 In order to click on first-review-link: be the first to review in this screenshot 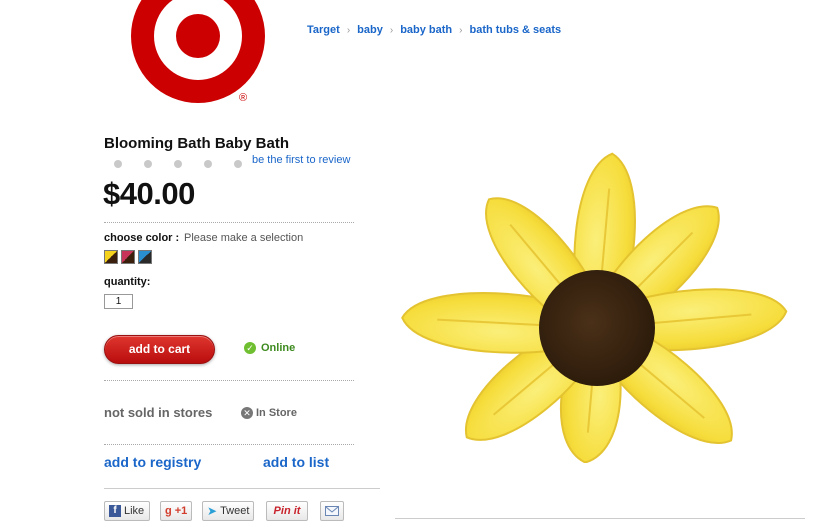, I will do `click(301, 160)`.